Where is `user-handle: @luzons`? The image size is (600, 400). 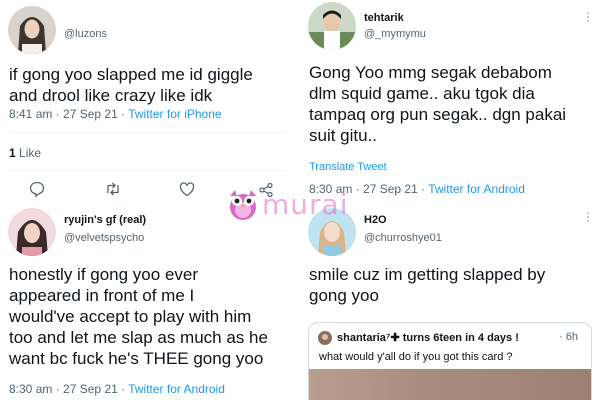
user-handle: @luzons is located at coordinates (85, 34).